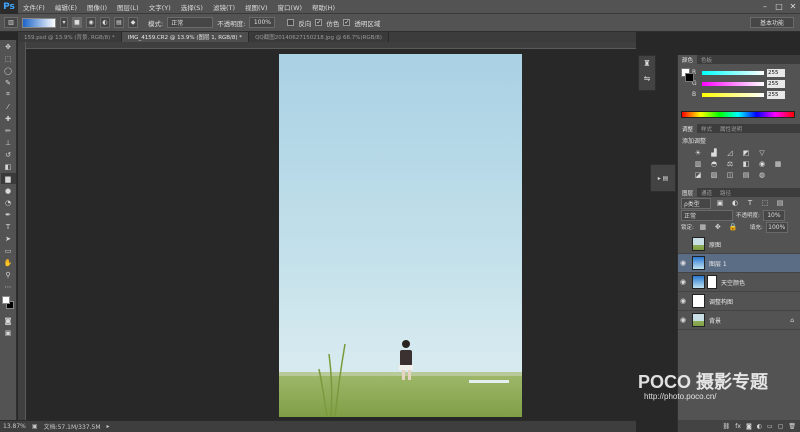 The height and width of the screenshot is (432, 800). I want to click on red-slider, so click(733, 72).